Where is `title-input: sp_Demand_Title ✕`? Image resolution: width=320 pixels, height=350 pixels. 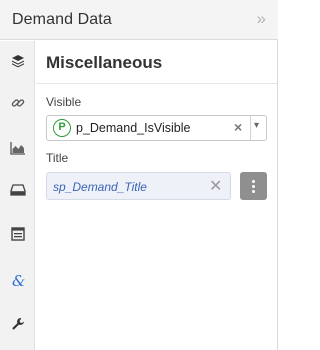
title-input: sp_Demand_Title ✕ is located at coordinates (138, 186).